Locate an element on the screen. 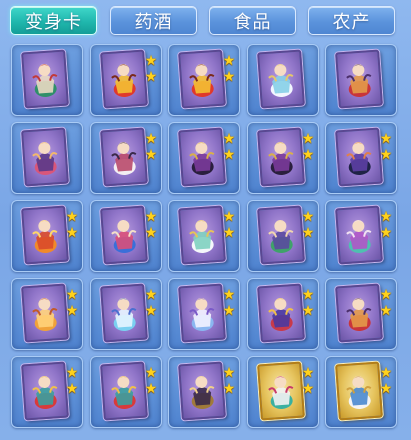 Image resolution: width=411 pixels, height=440 pixels. blue-haired-sage-card is located at coordinates (124, 235).